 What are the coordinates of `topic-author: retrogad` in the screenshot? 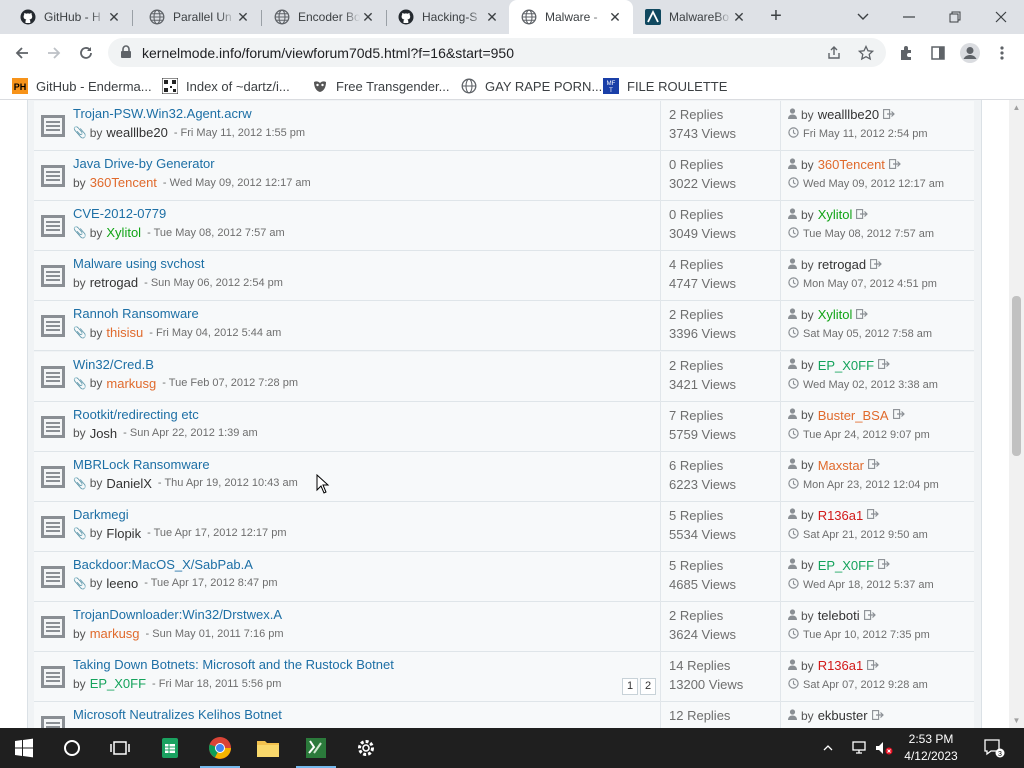 It's located at (114, 282).